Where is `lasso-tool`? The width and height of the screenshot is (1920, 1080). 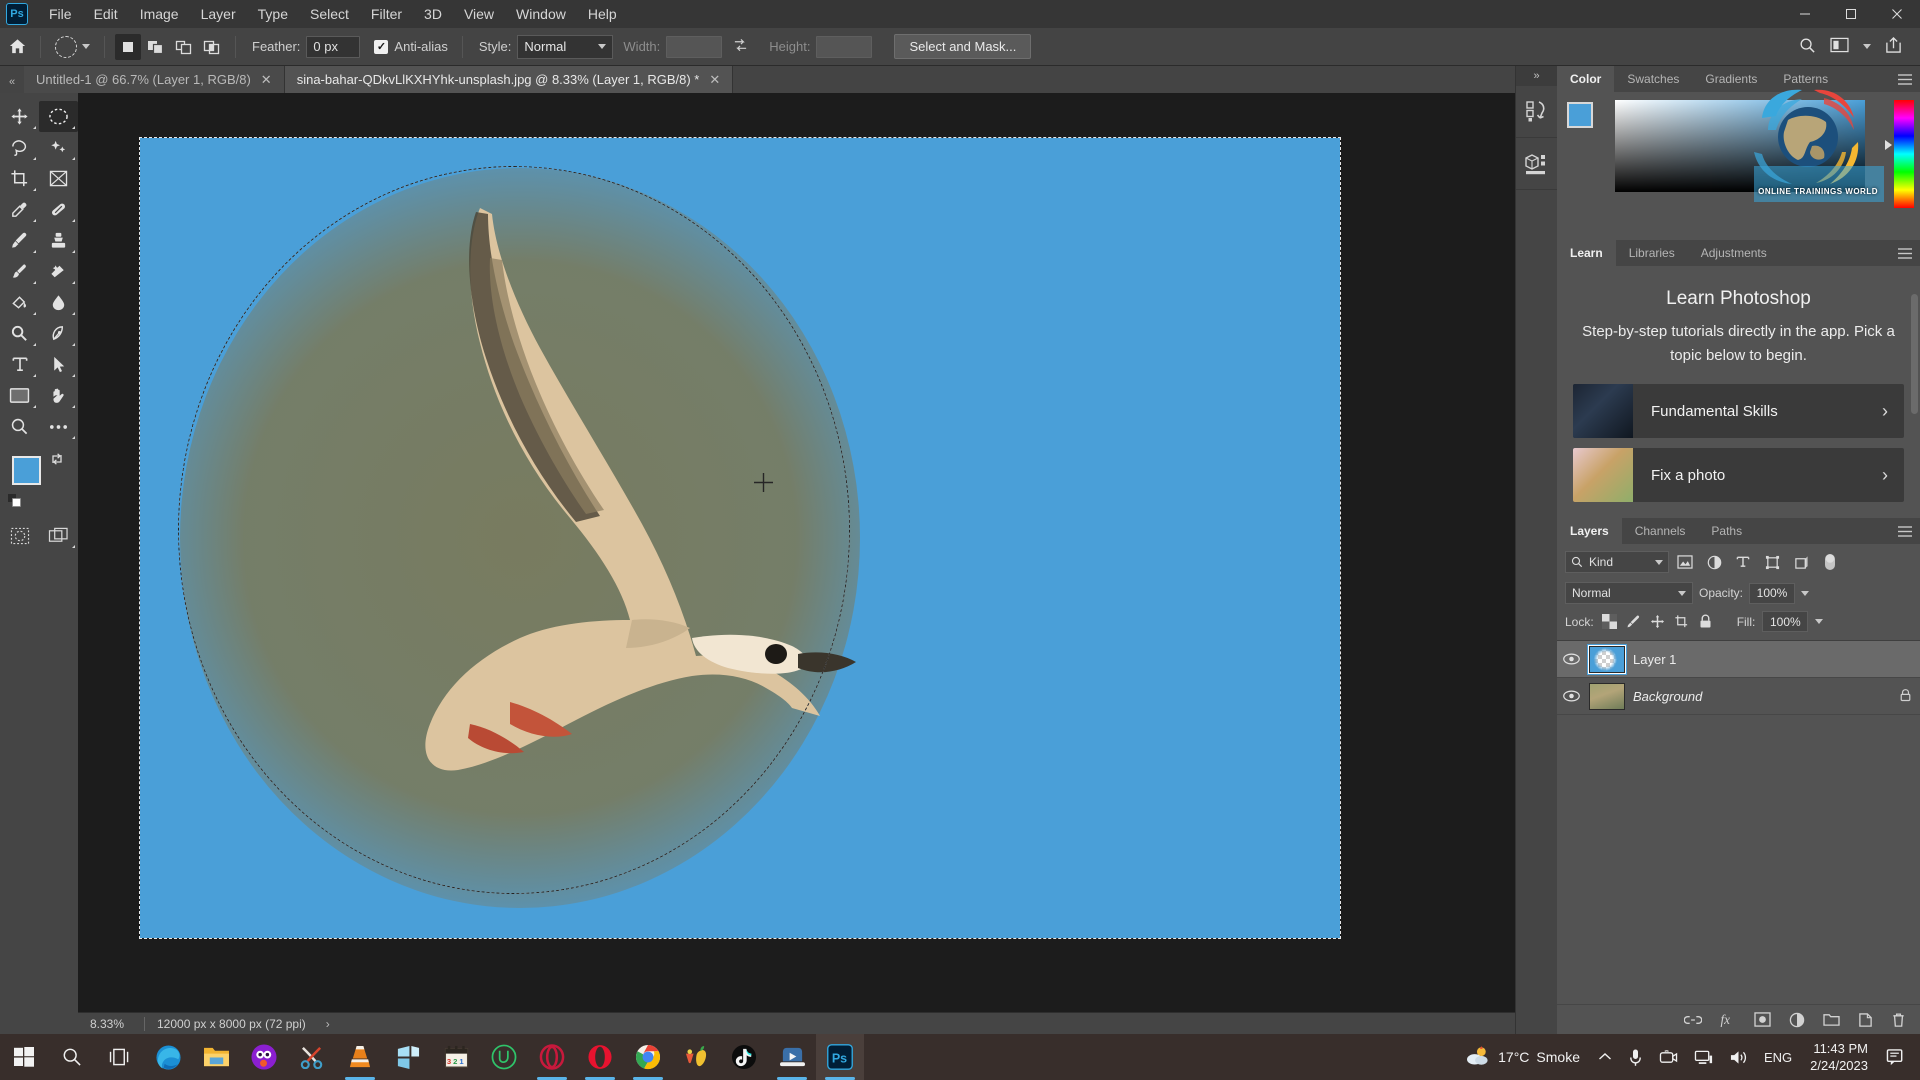 lasso-tool is located at coordinates (19, 147).